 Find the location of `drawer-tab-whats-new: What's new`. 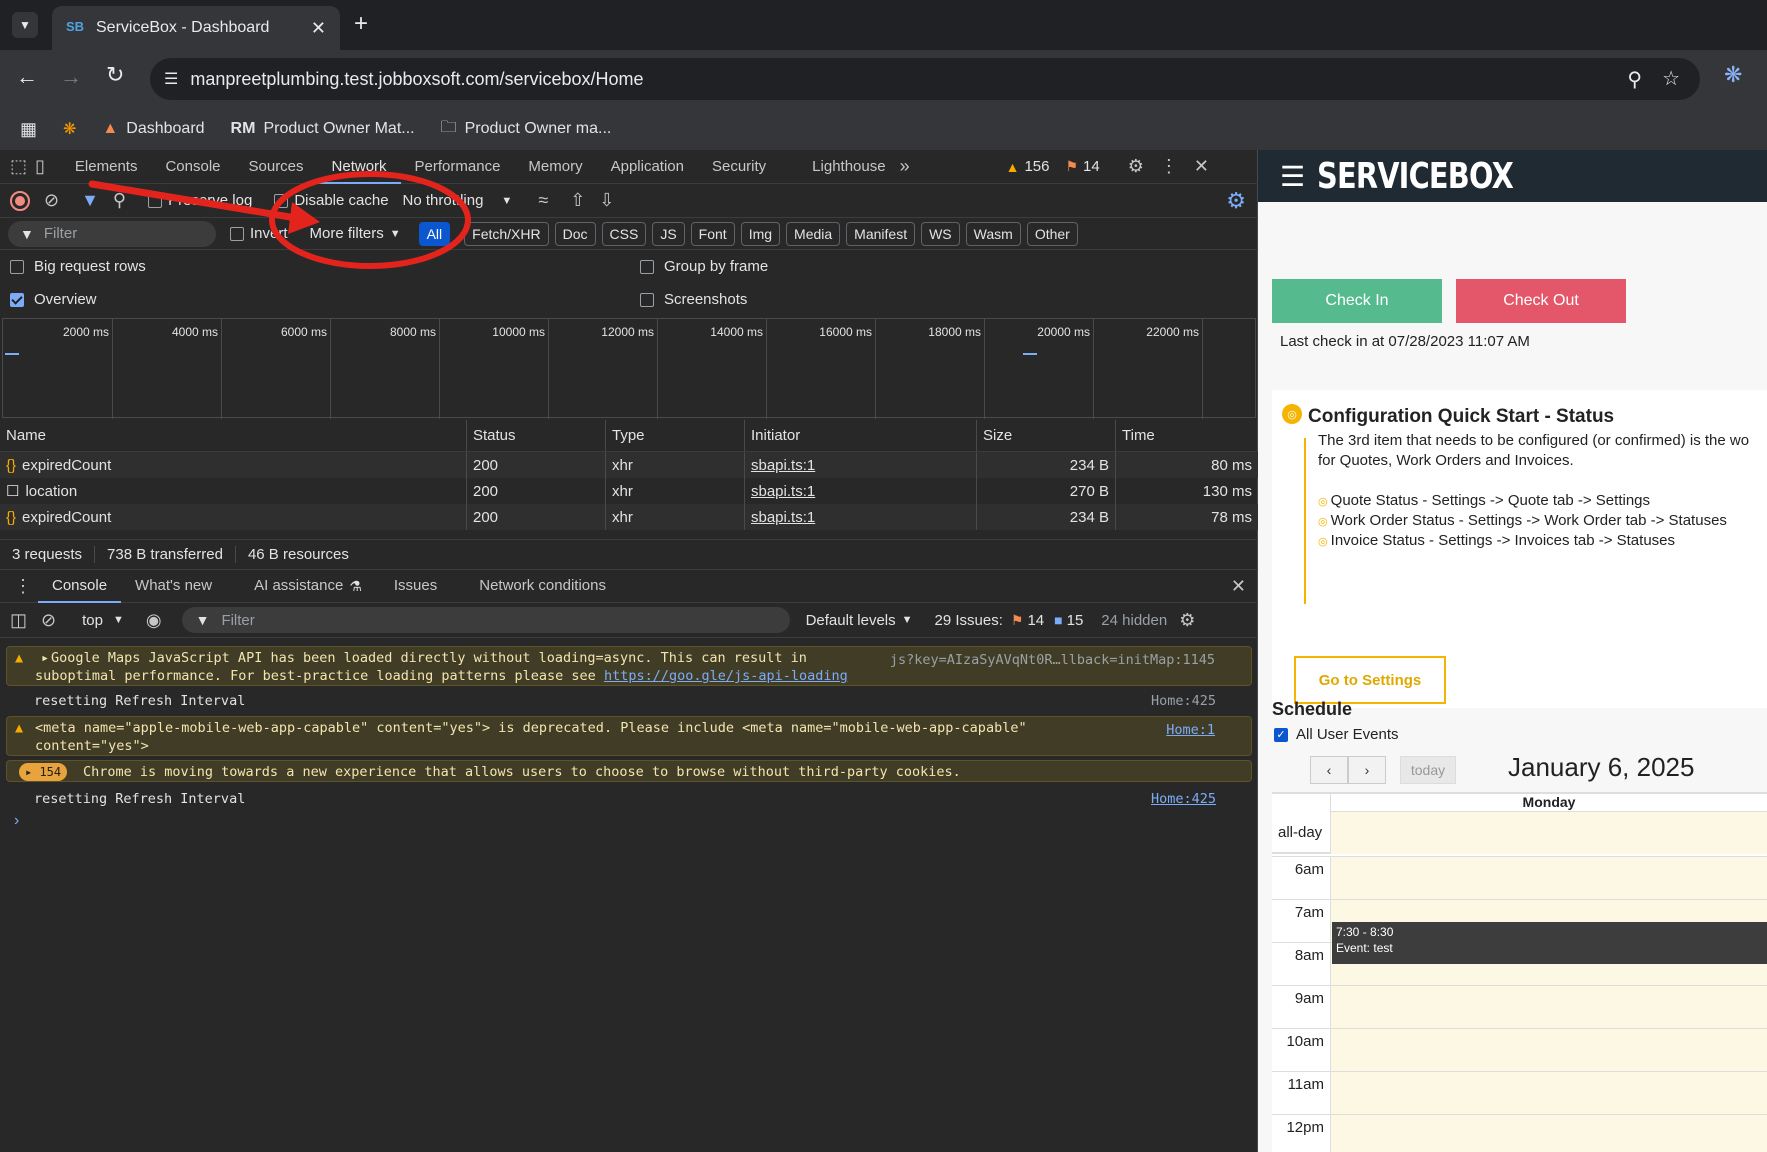

drawer-tab-whats-new: What's new is located at coordinates (173, 586).